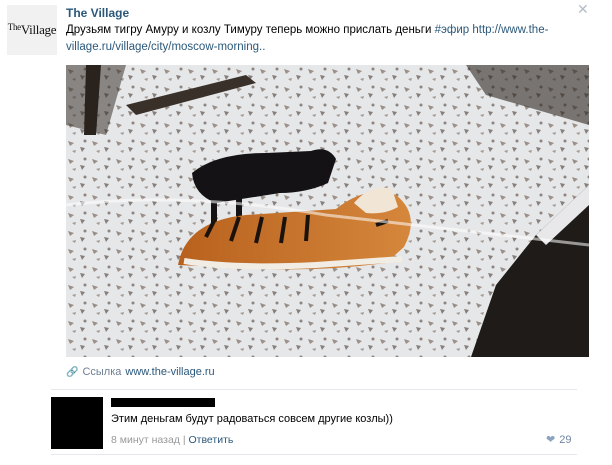  What do you see at coordinates (163, 402) in the screenshot?
I see `commenter-name-redacted` at bounding box center [163, 402].